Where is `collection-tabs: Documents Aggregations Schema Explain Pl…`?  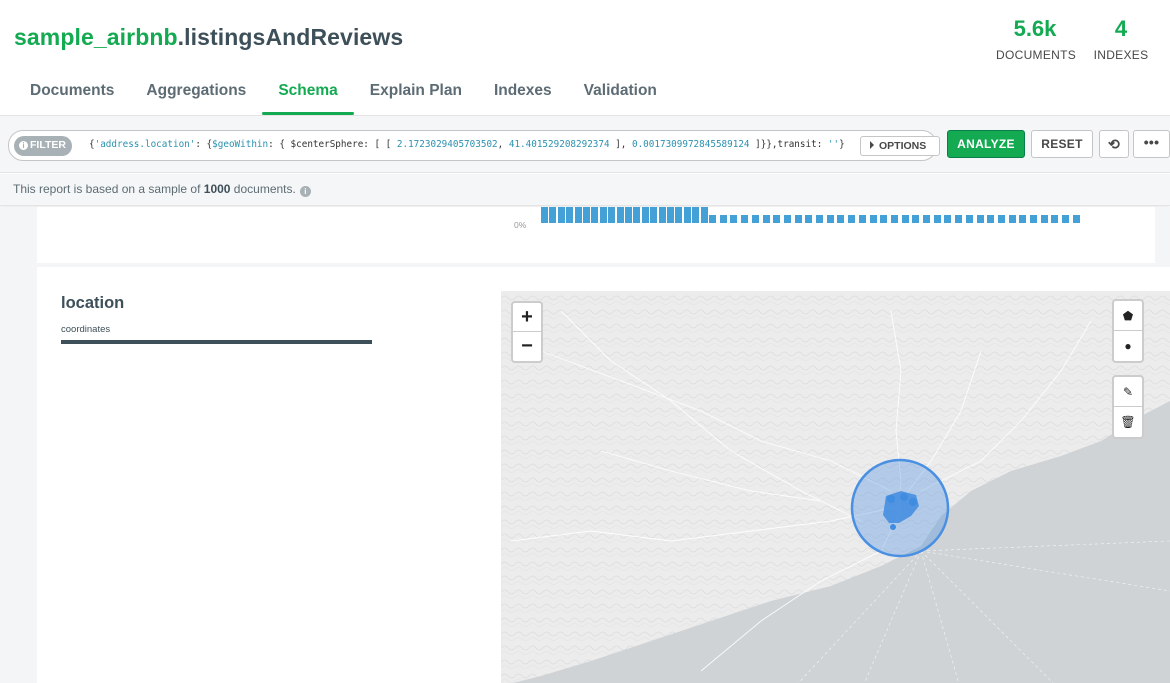 collection-tabs: Documents Aggregations Schema Explain Pl… is located at coordinates (343, 96).